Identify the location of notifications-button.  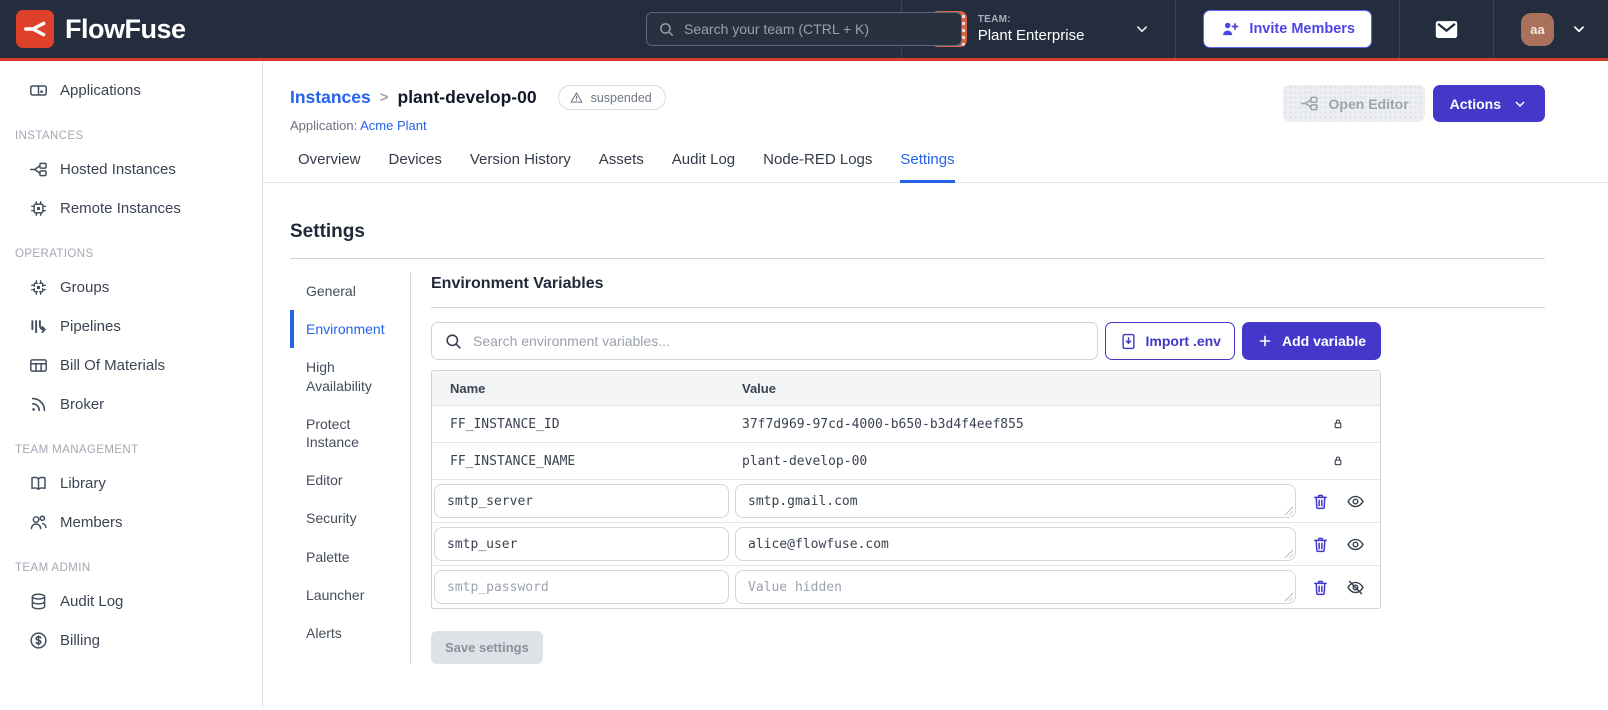
(1446, 29).